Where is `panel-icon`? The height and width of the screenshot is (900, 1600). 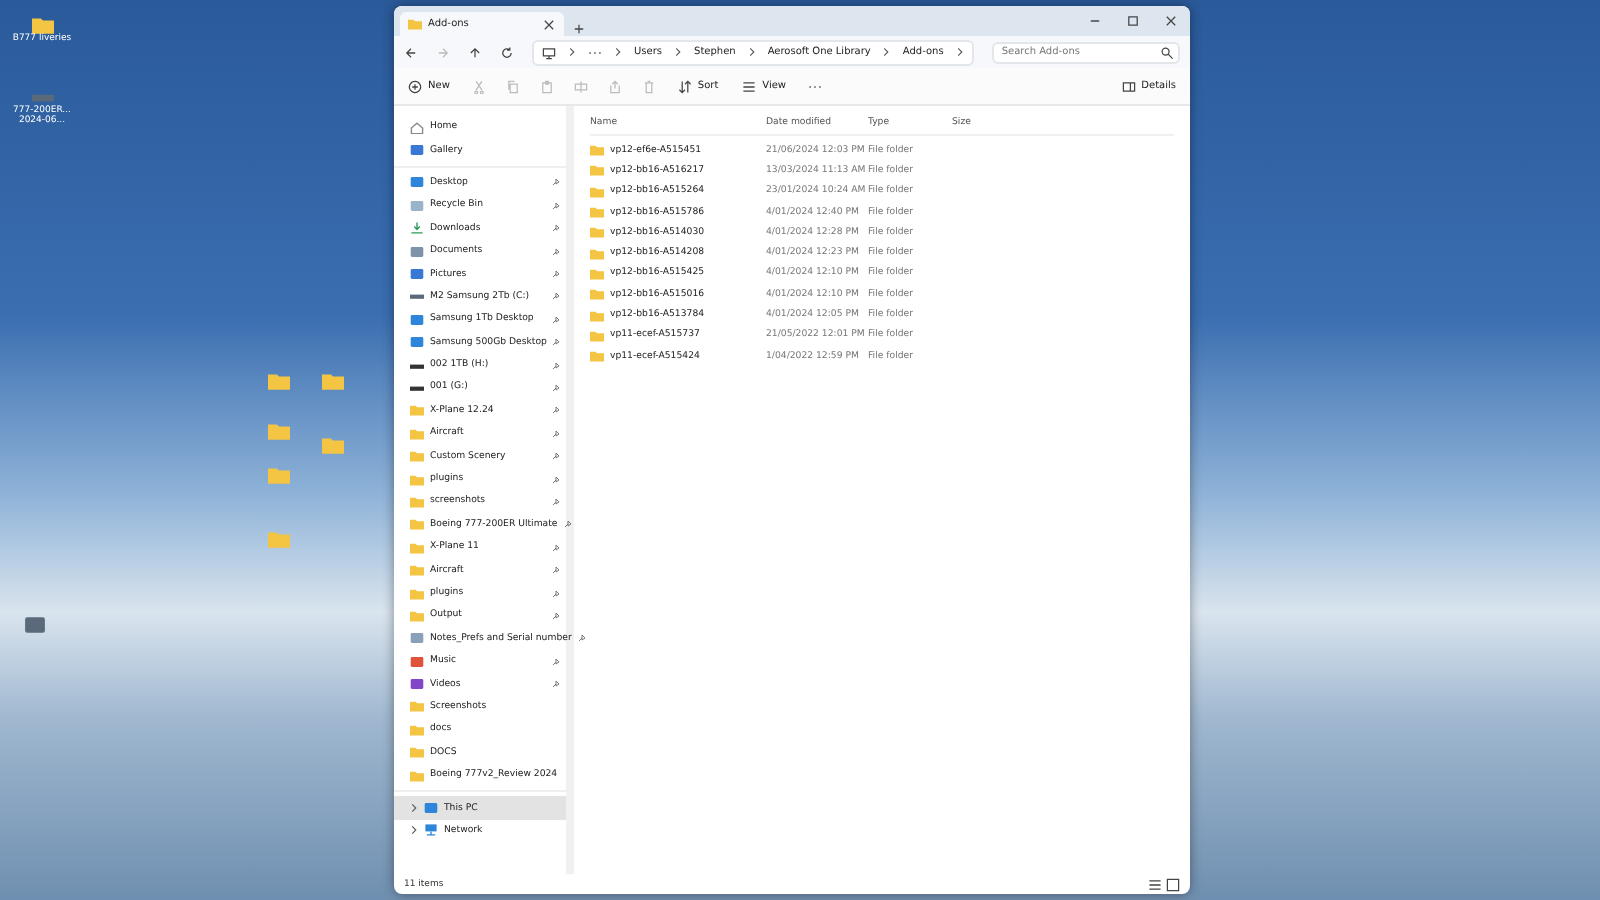 panel-icon is located at coordinates (1128, 86).